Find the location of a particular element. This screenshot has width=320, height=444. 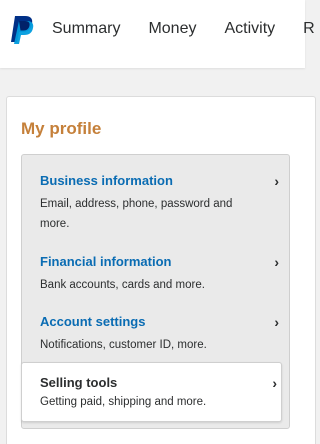

nav-money: Money is located at coordinates (172, 29).